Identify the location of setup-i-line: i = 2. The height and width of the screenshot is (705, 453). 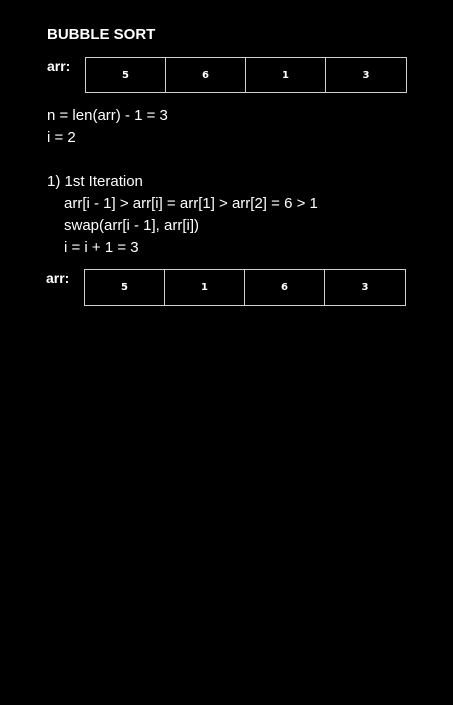
(61, 137).